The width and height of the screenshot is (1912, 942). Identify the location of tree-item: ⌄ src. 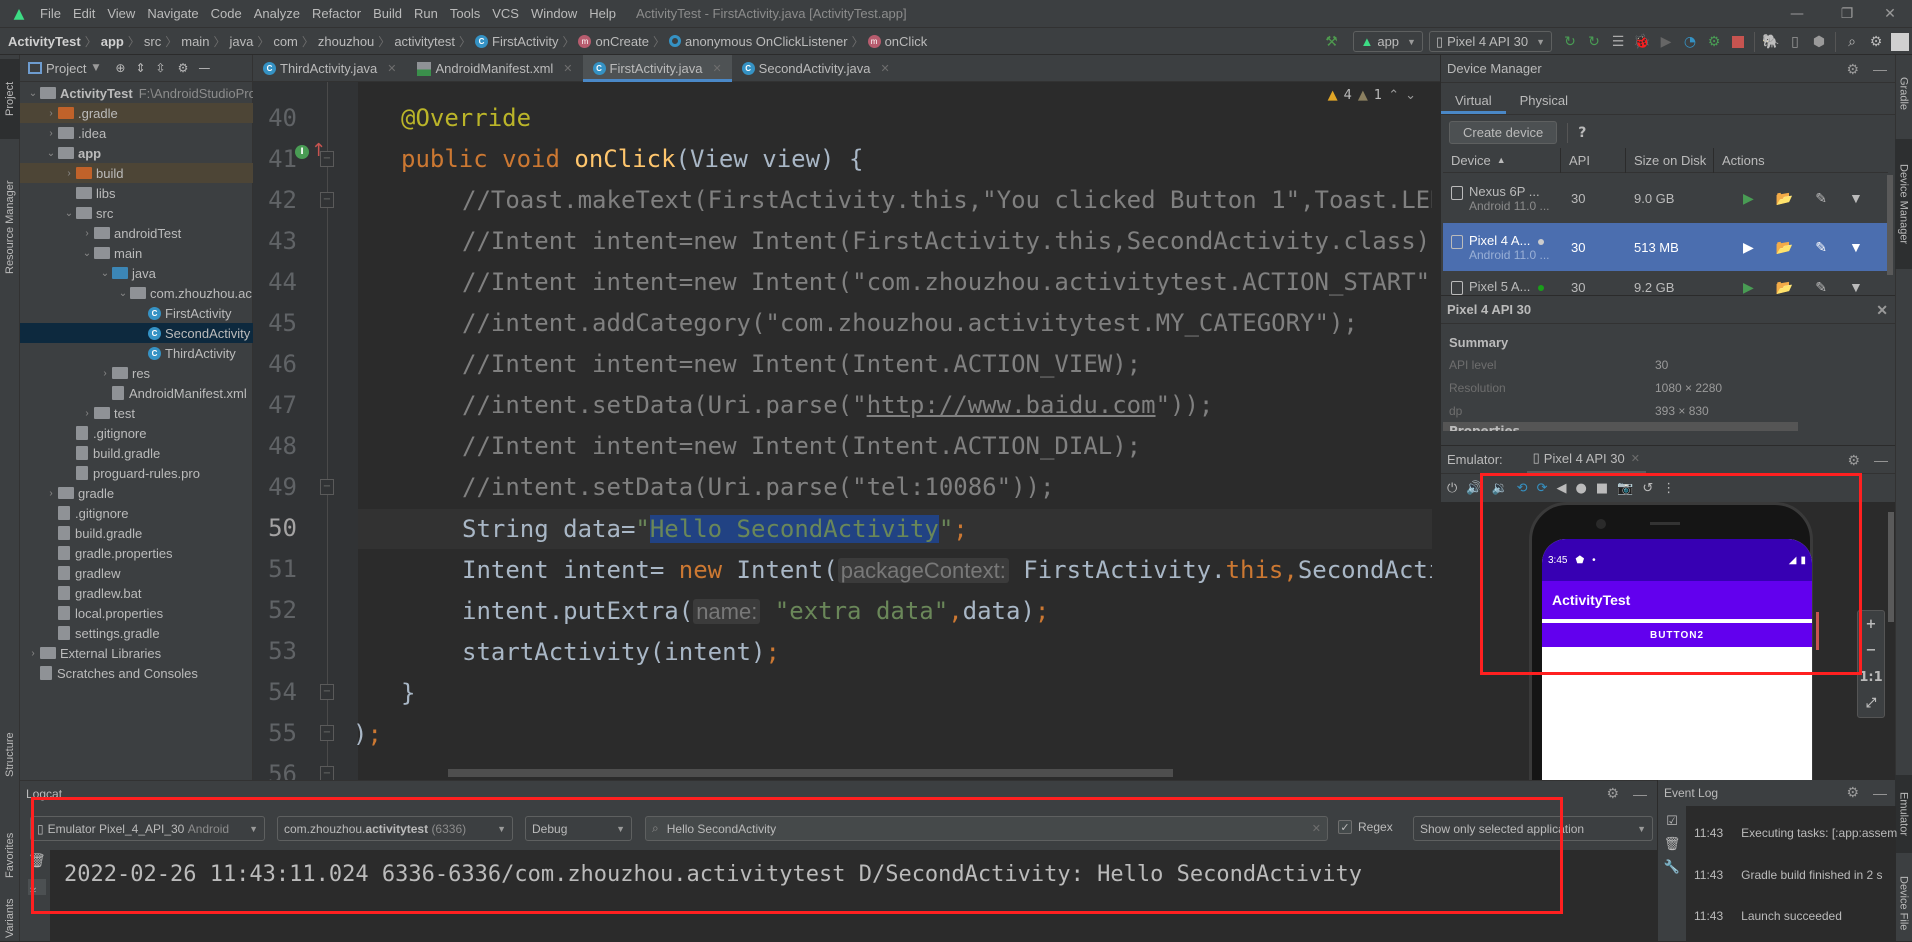
(136, 213).